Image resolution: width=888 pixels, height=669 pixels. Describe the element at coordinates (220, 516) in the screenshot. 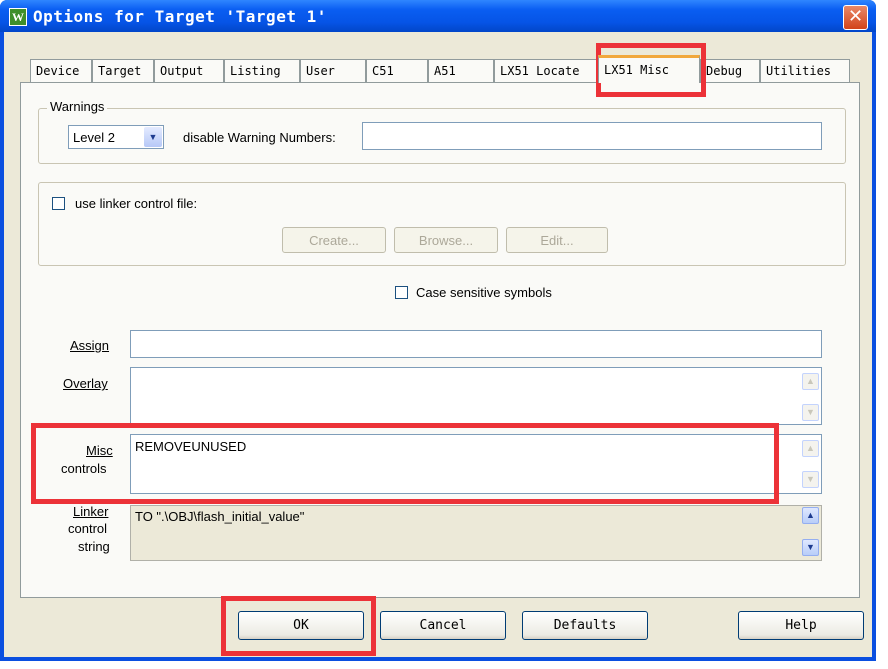

I see `linker-control-string-value: TO ".\OBJ\flash_initial_value"` at that location.